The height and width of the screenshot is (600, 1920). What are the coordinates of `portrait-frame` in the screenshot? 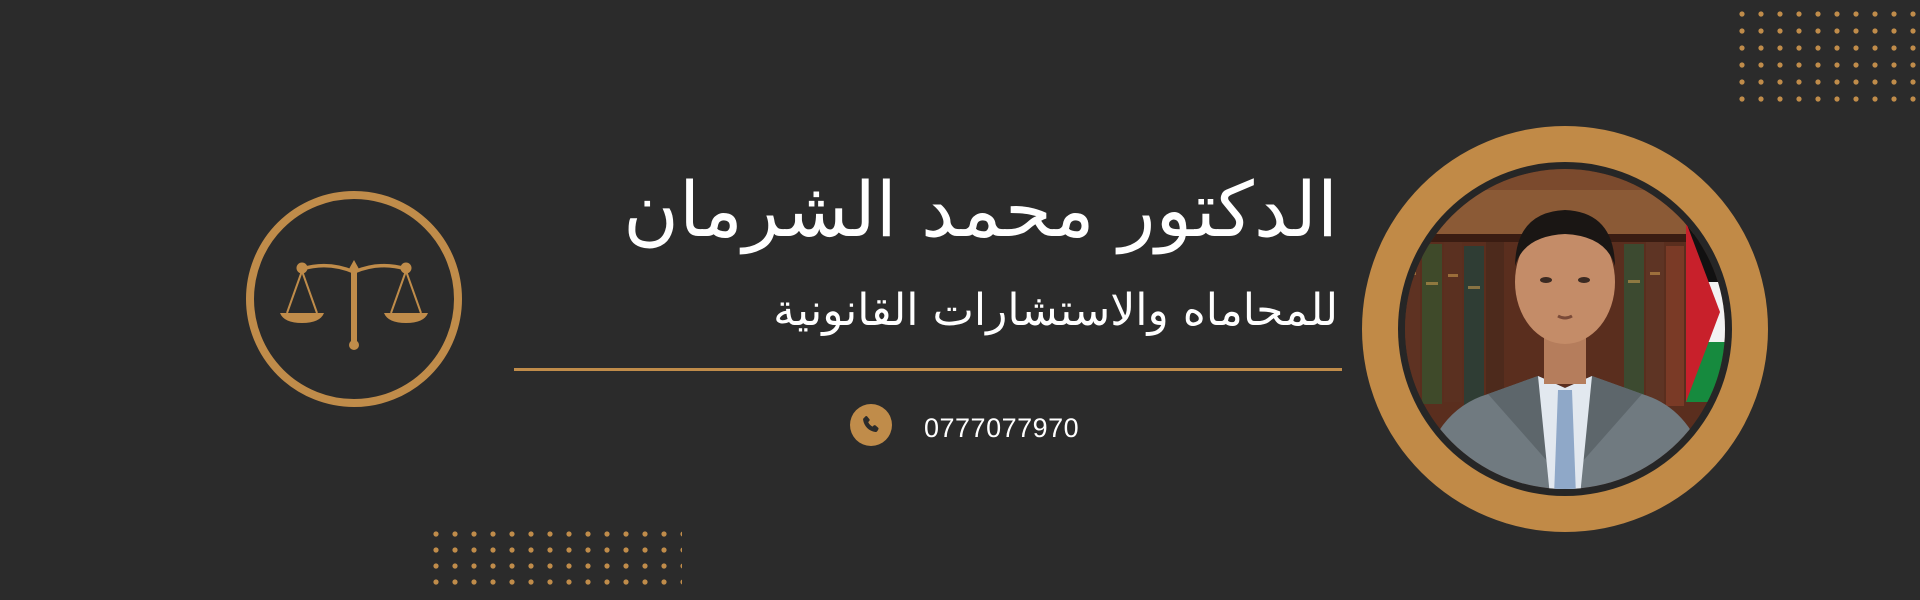 It's located at (1565, 329).